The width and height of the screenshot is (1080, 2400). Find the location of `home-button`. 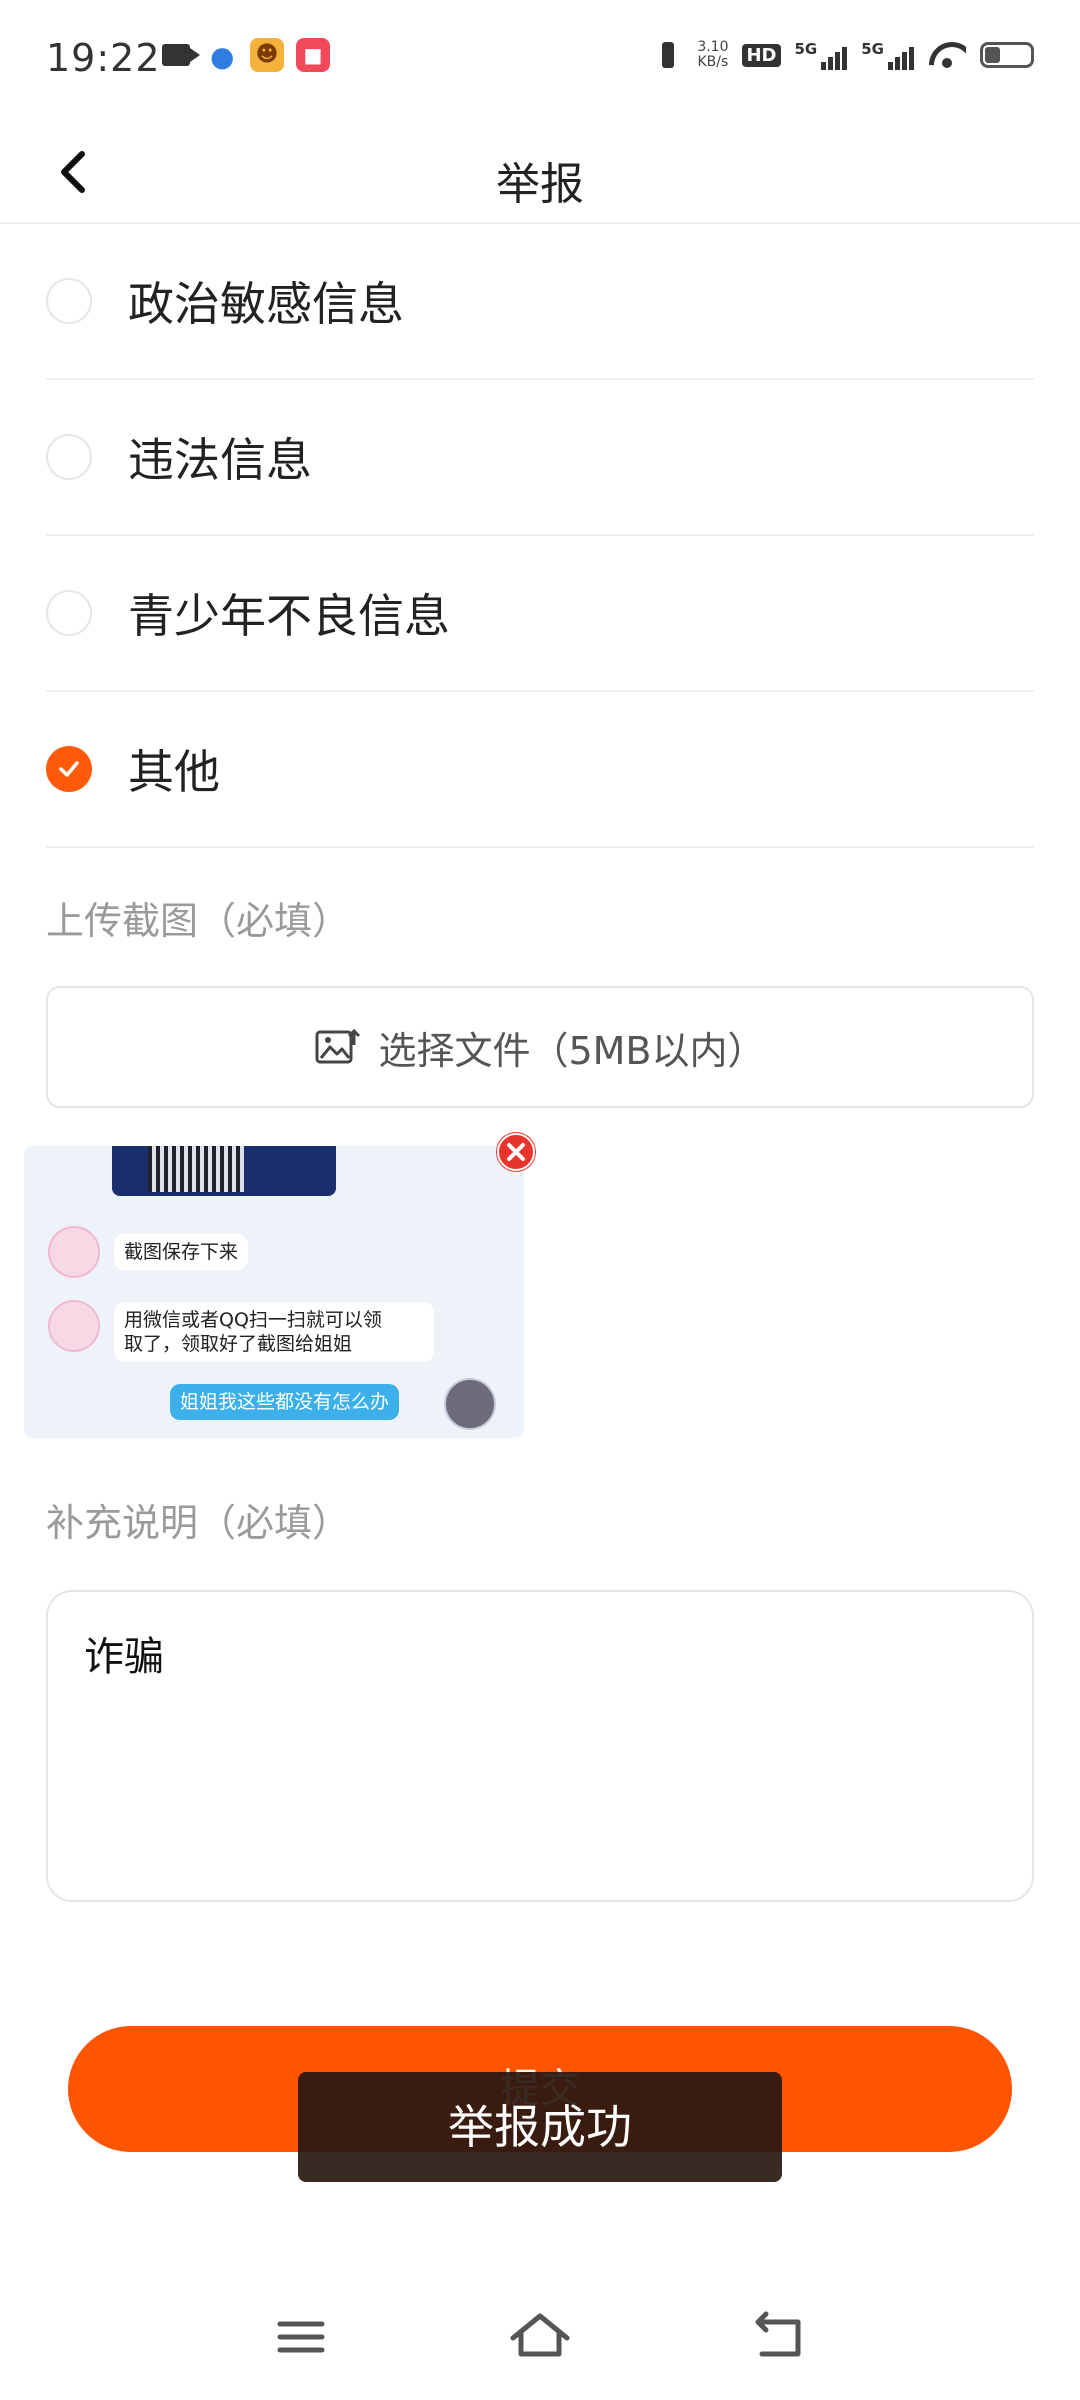

home-button is located at coordinates (540, 2337).